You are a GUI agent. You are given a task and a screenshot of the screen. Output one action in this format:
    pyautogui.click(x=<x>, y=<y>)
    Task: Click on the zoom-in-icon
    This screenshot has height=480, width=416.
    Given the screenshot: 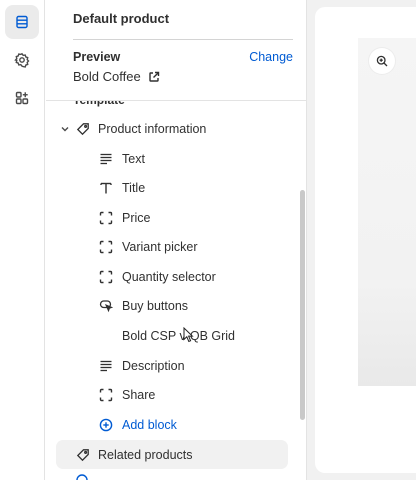 What is the action you would take?
    pyautogui.click(x=382, y=61)
    